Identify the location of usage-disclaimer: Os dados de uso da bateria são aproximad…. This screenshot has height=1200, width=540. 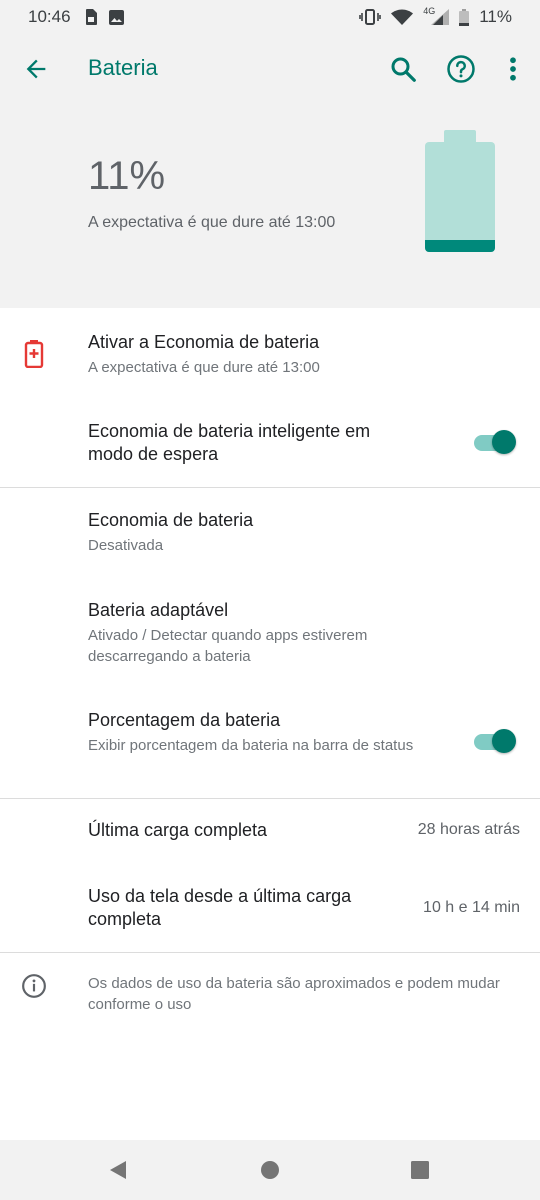
(294, 994).